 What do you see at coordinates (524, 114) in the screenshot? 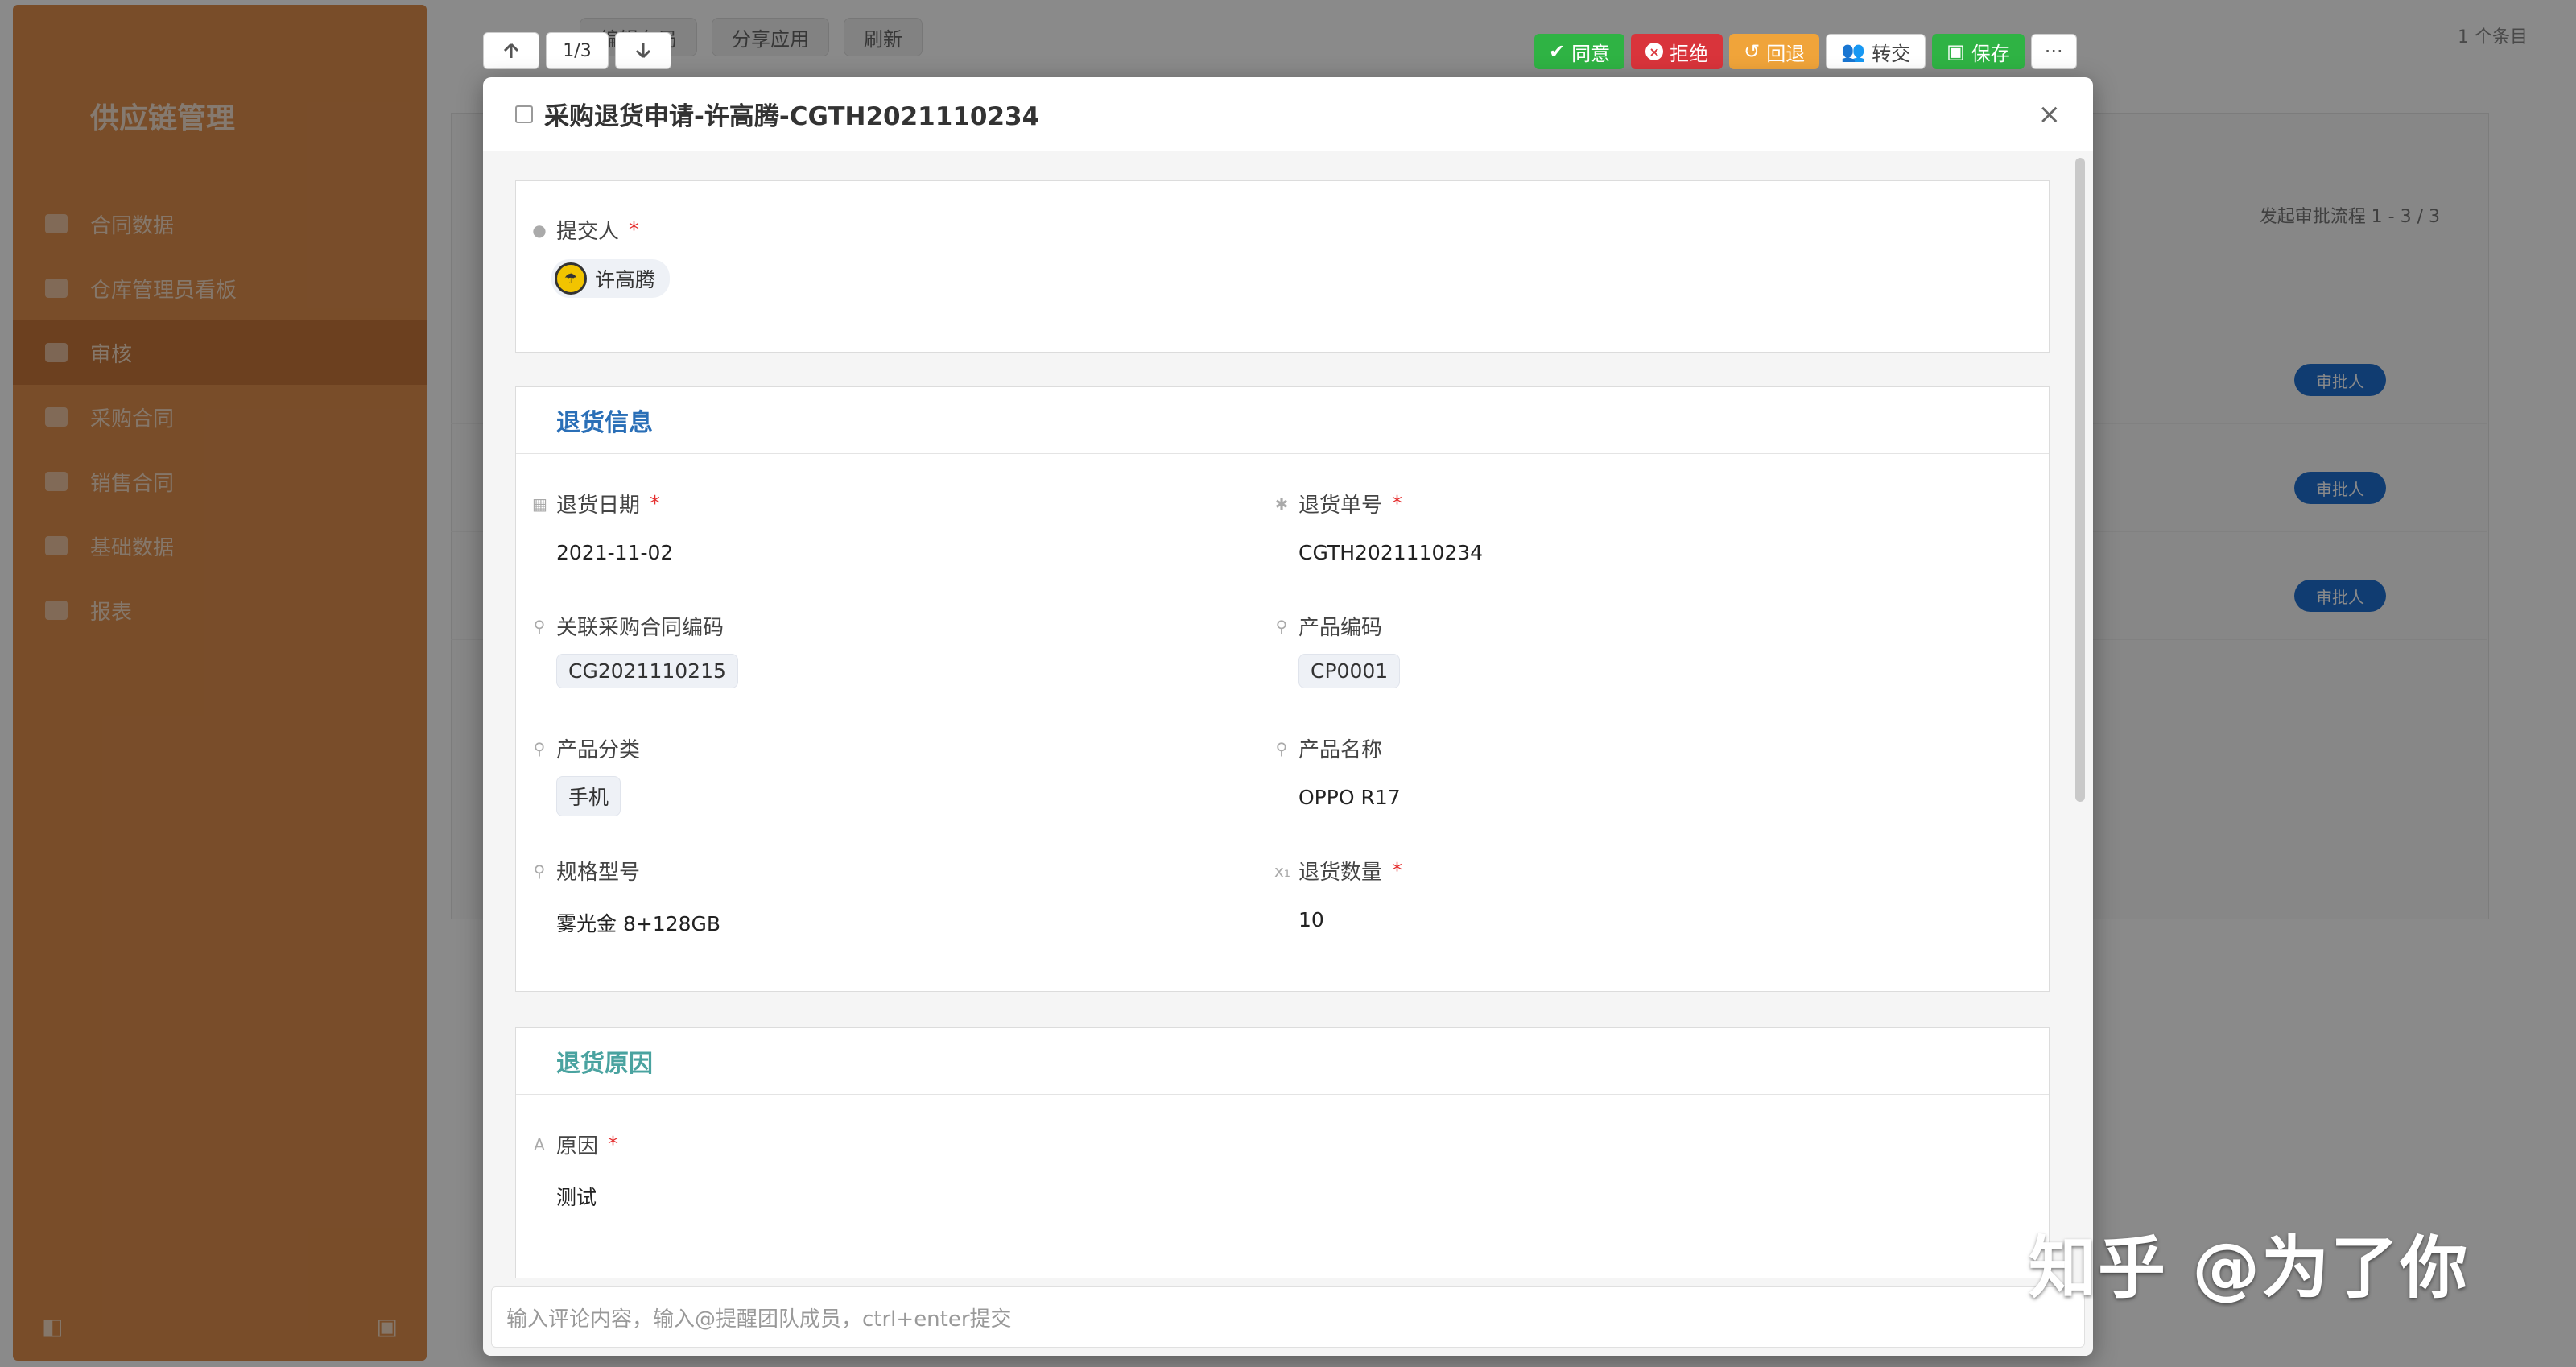
I see `copy-icon` at bounding box center [524, 114].